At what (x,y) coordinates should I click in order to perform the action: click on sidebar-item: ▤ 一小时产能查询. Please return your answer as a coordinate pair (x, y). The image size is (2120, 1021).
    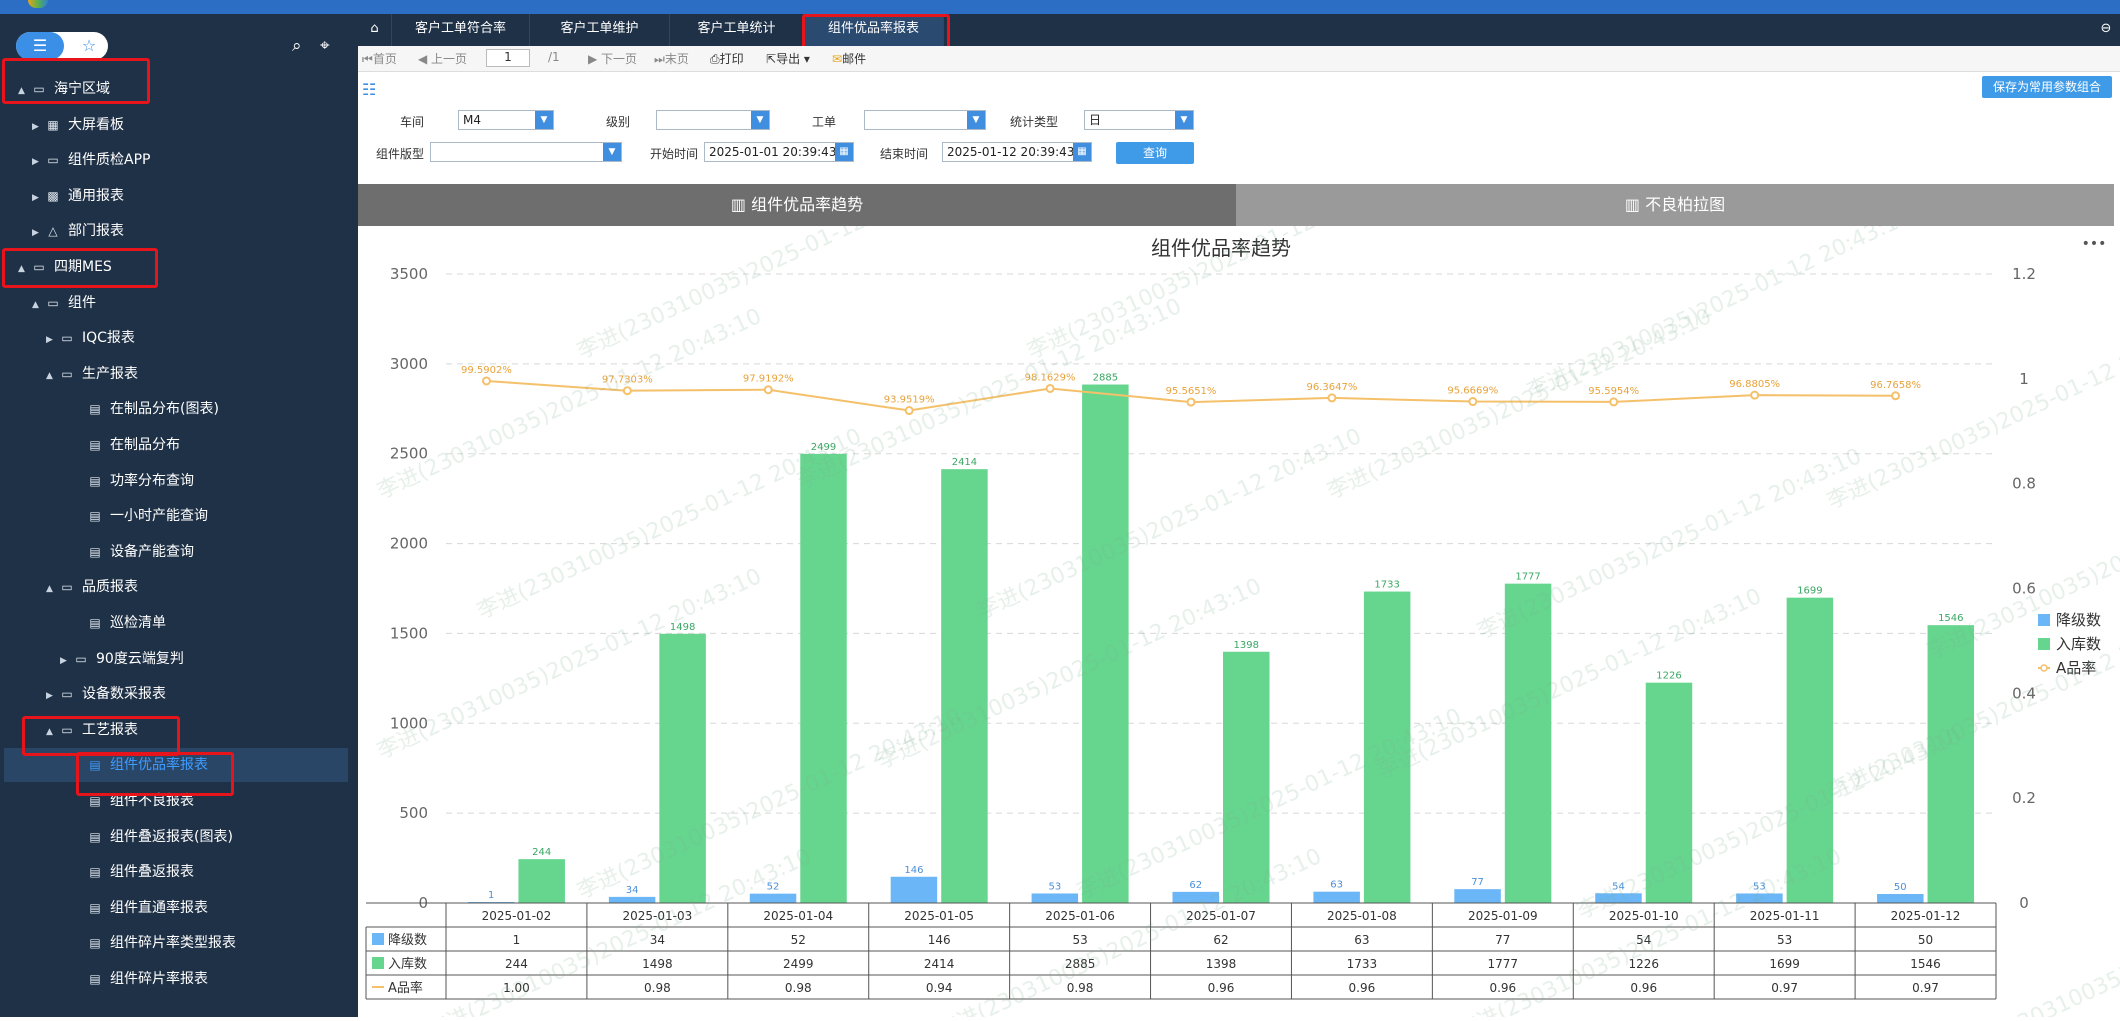
    Looking at the image, I should click on (202, 516).